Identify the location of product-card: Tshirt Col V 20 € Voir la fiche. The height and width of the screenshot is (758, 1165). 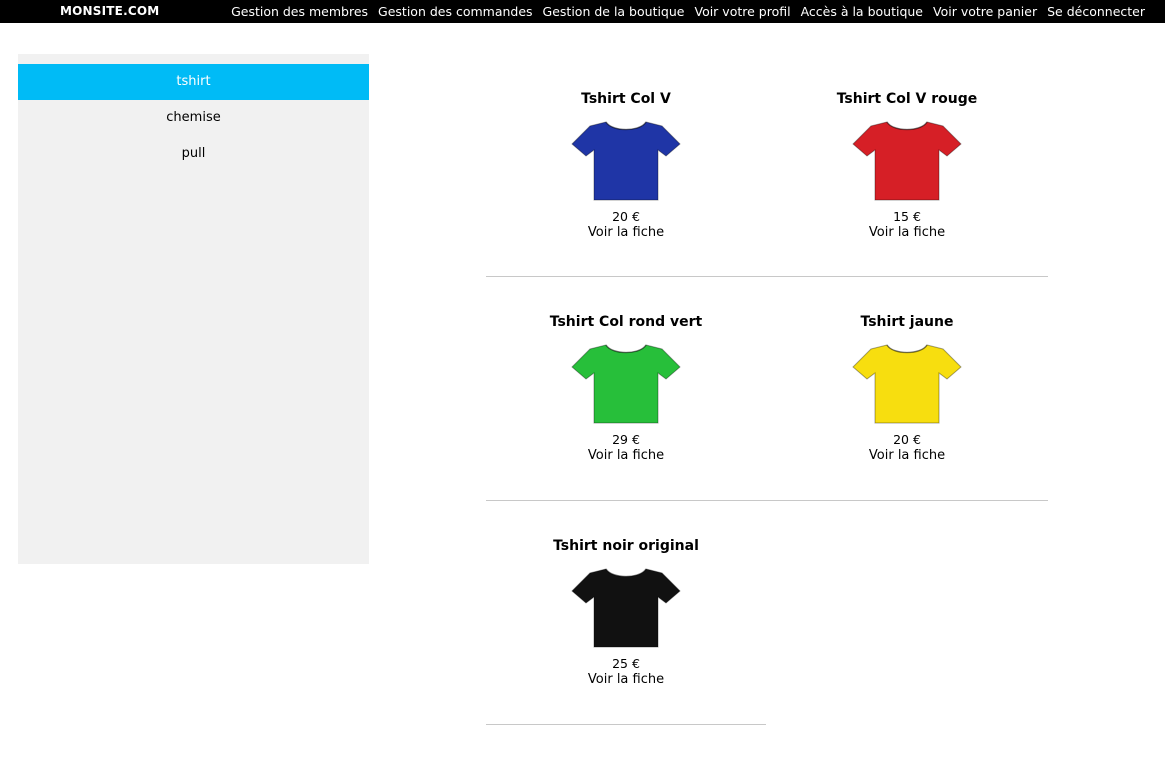
(626, 165).